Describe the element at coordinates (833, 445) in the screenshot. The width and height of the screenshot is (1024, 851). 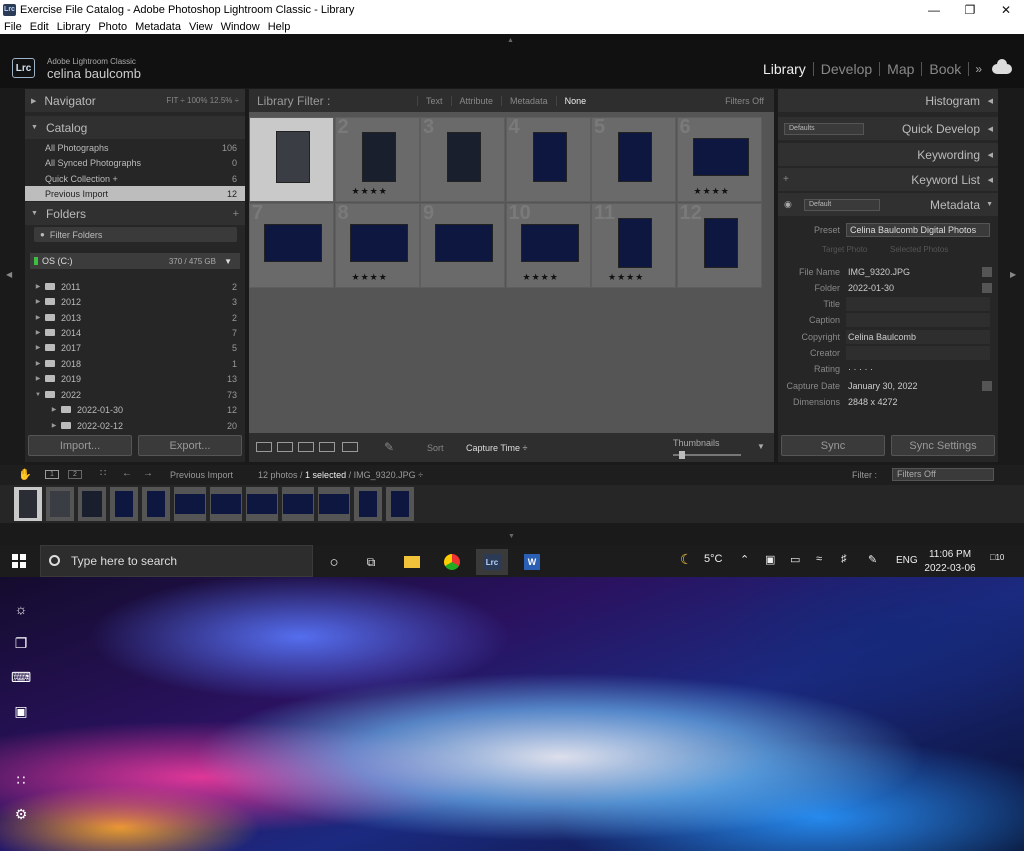
I see `sync-metadata-button: Sync` at that location.